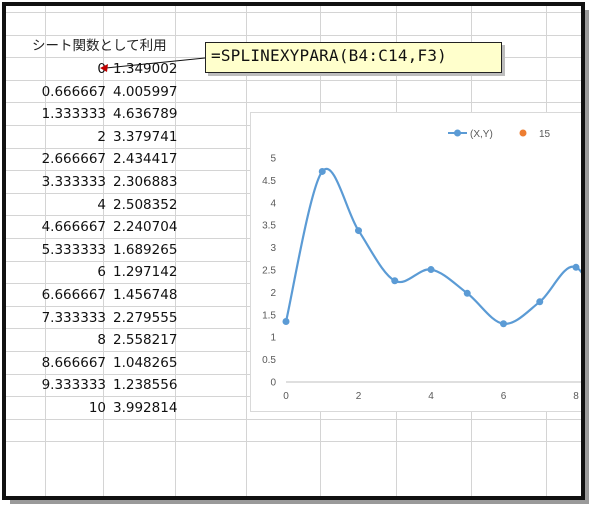 This screenshot has width=591, height=506. I want to click on formula-callout: =SPLINEXYPARA(B4:C14,F3), so click(353, 57).